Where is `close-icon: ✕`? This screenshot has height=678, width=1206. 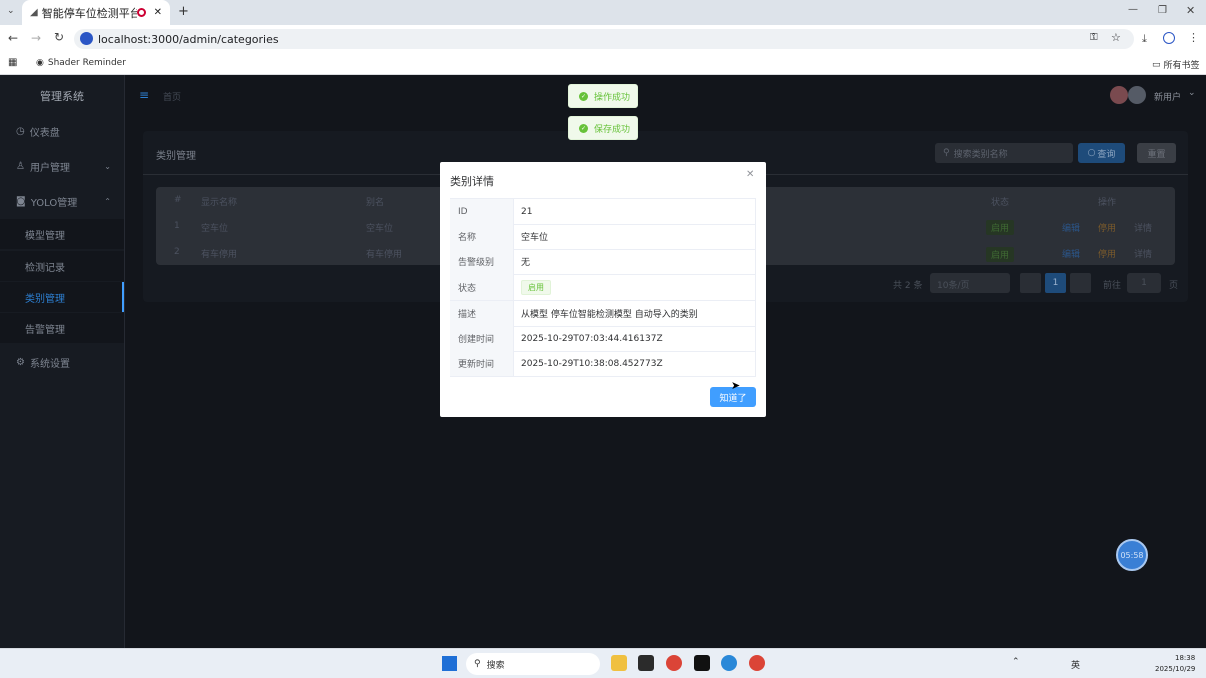
close-icon: ✕ is located at coordinates (750, 174).